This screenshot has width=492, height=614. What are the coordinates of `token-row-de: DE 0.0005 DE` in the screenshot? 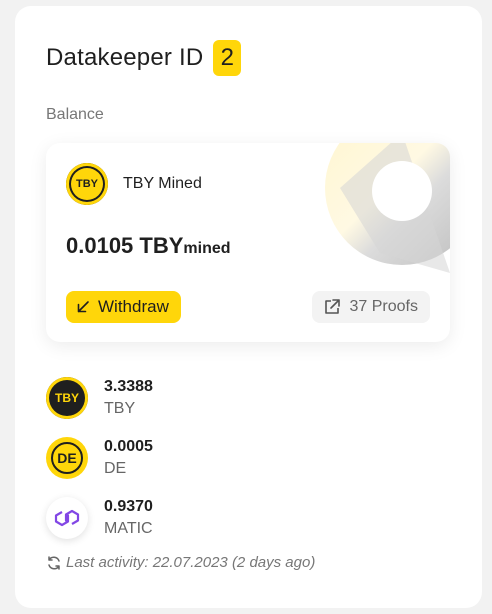 It's located at (99, 458).